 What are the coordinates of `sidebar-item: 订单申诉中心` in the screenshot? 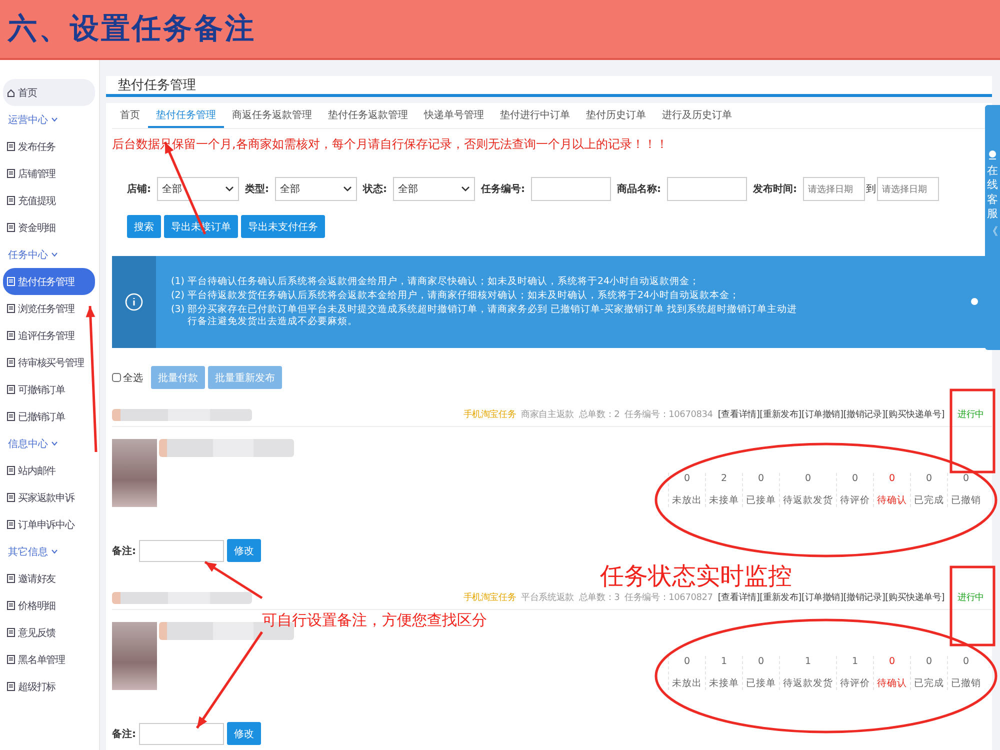 It's located at (49, 524).